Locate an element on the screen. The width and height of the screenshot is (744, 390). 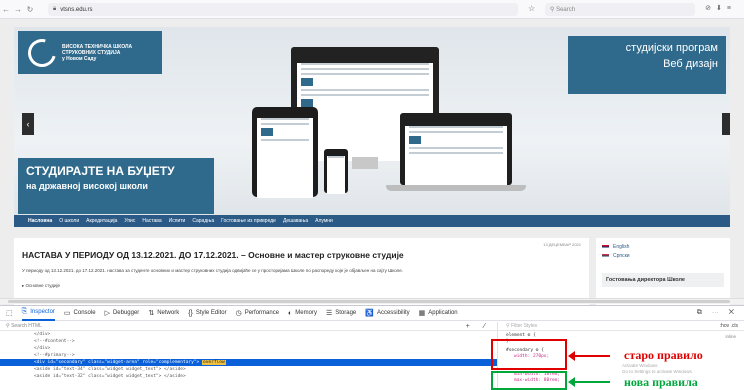
accessibility-icon: ♿ is located at coordinates (369, 313).